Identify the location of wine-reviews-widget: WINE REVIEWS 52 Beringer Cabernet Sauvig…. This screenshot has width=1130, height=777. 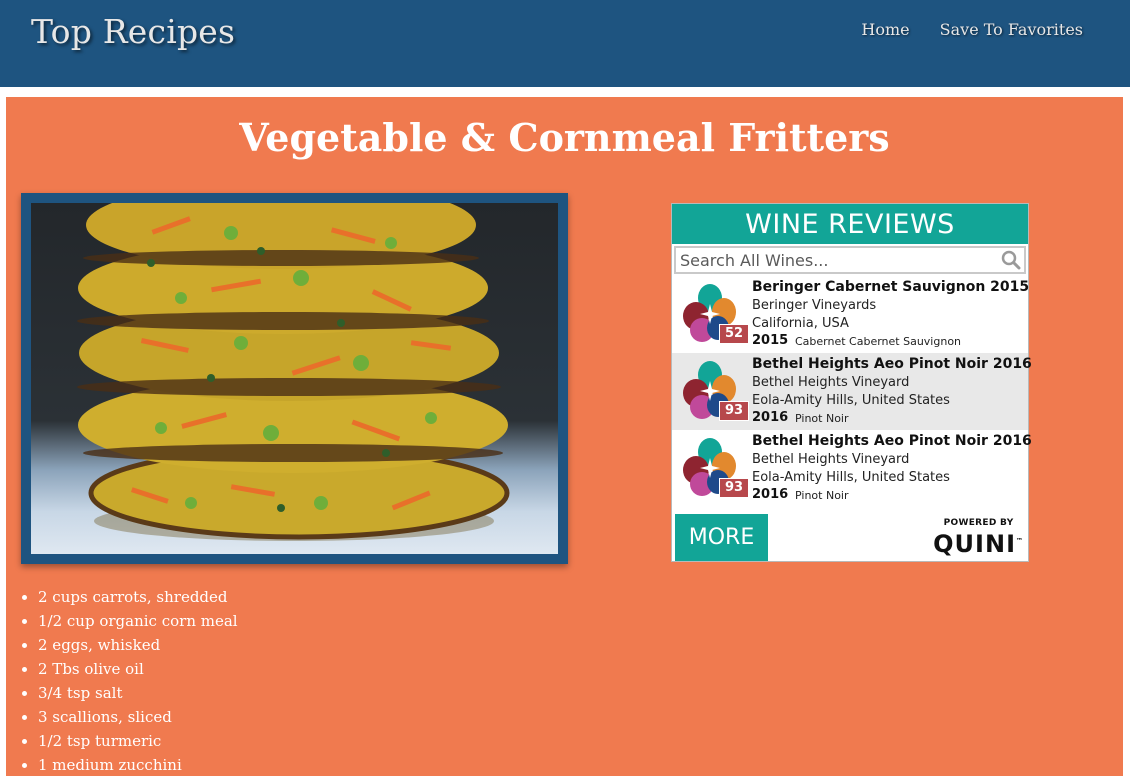
(851, 382).